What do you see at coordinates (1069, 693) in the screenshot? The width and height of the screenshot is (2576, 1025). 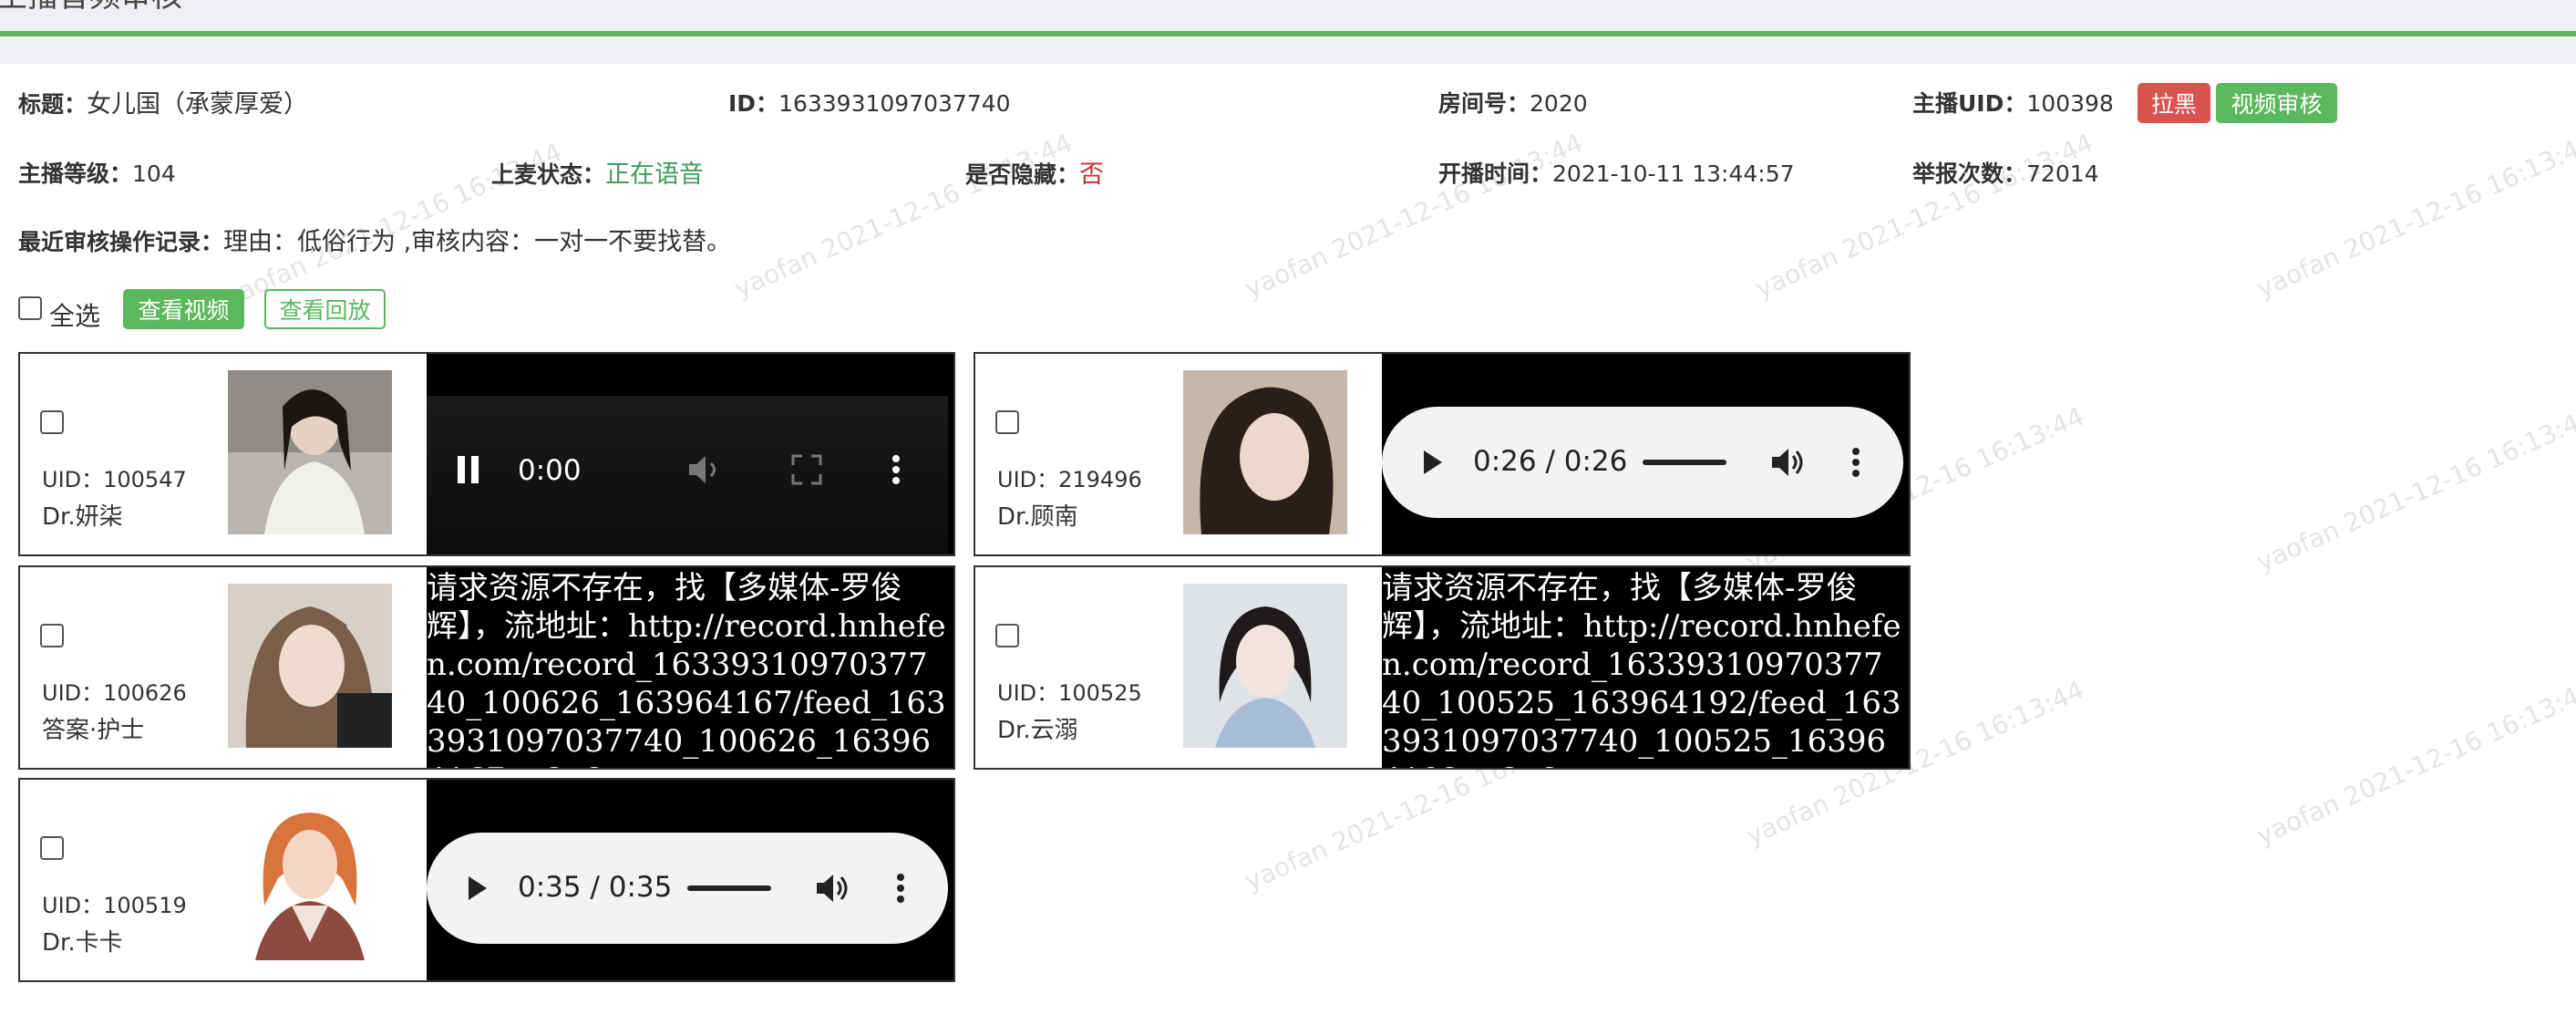 I see `card-uid: UID：100525` at bounding box center [1069, 693].